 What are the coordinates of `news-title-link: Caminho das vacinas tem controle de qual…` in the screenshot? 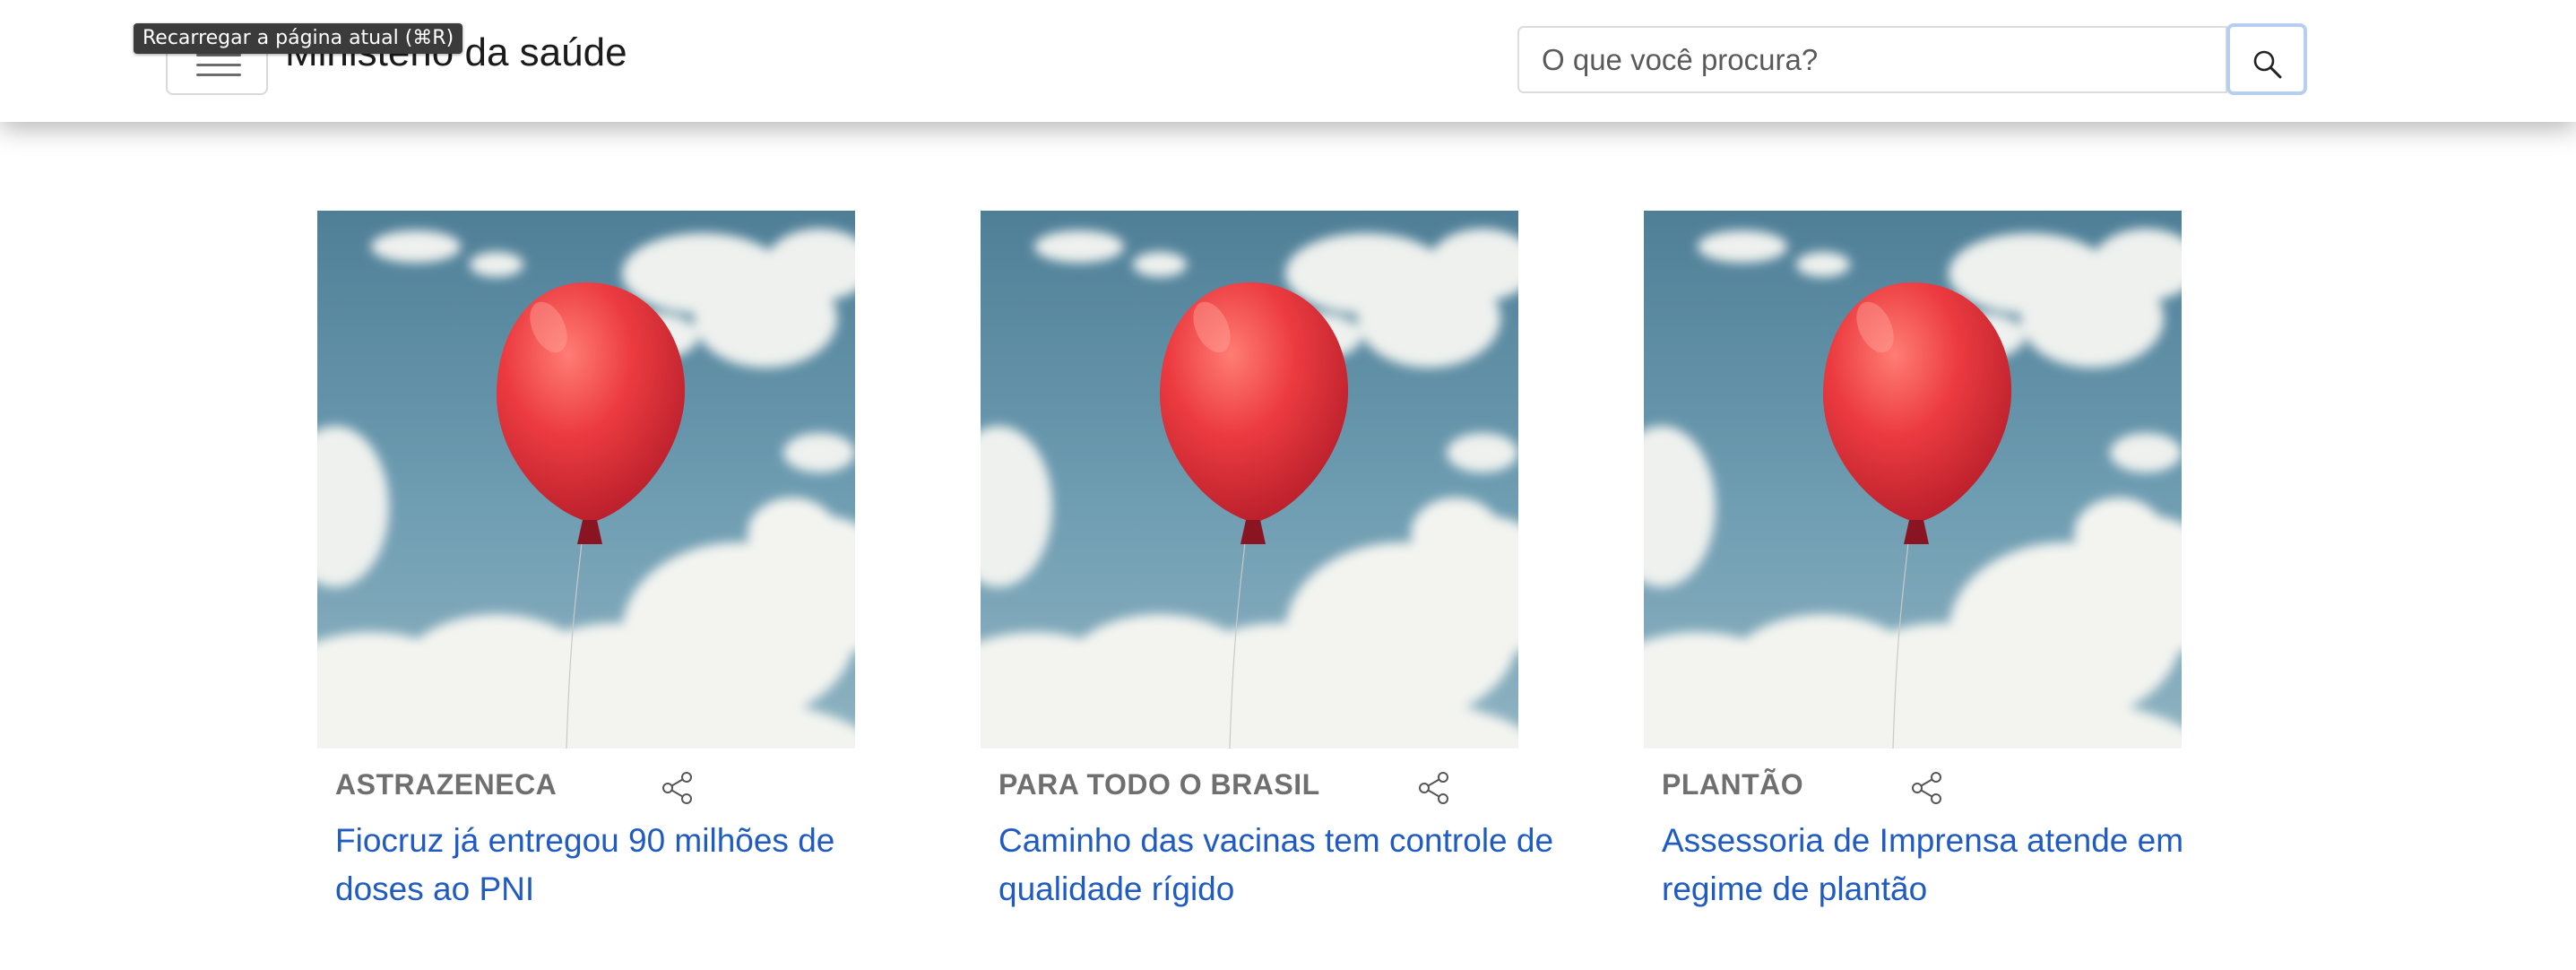 It's located at (1312, 865).